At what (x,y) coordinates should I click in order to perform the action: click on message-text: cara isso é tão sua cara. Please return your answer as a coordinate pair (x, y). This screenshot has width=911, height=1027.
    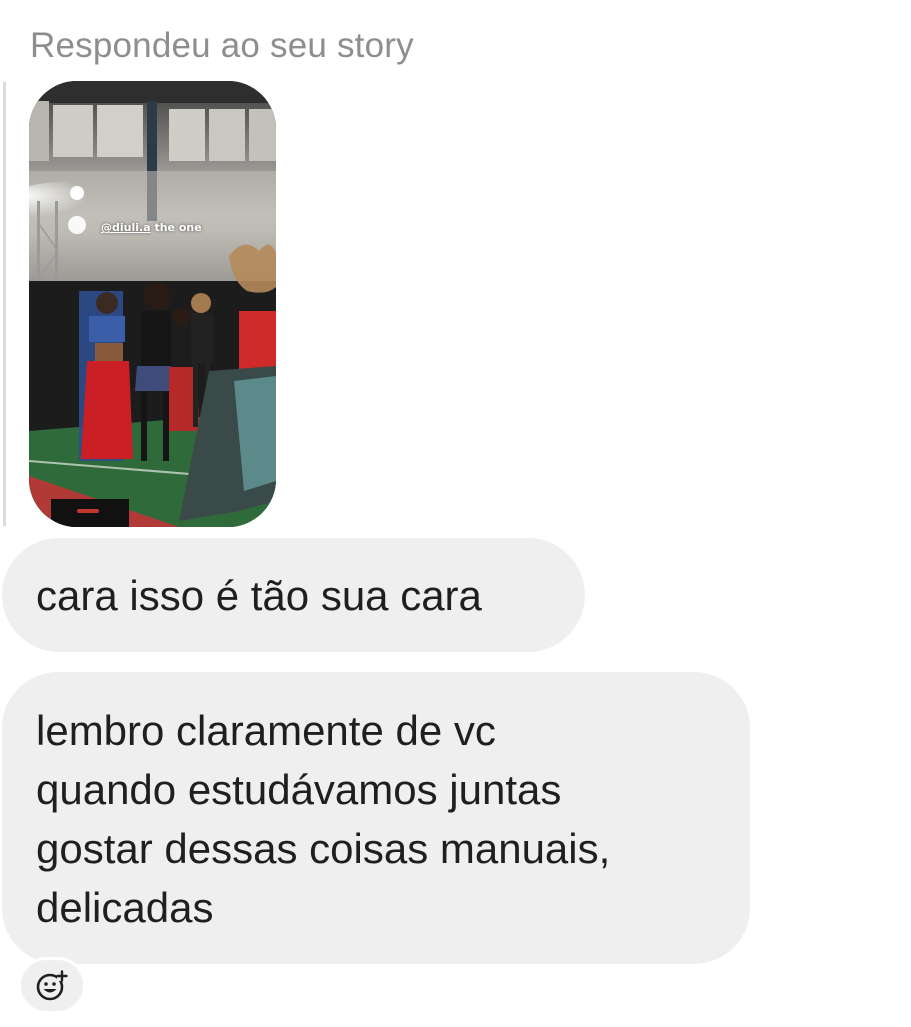
    Looking at the image, I should click on (259, 595).